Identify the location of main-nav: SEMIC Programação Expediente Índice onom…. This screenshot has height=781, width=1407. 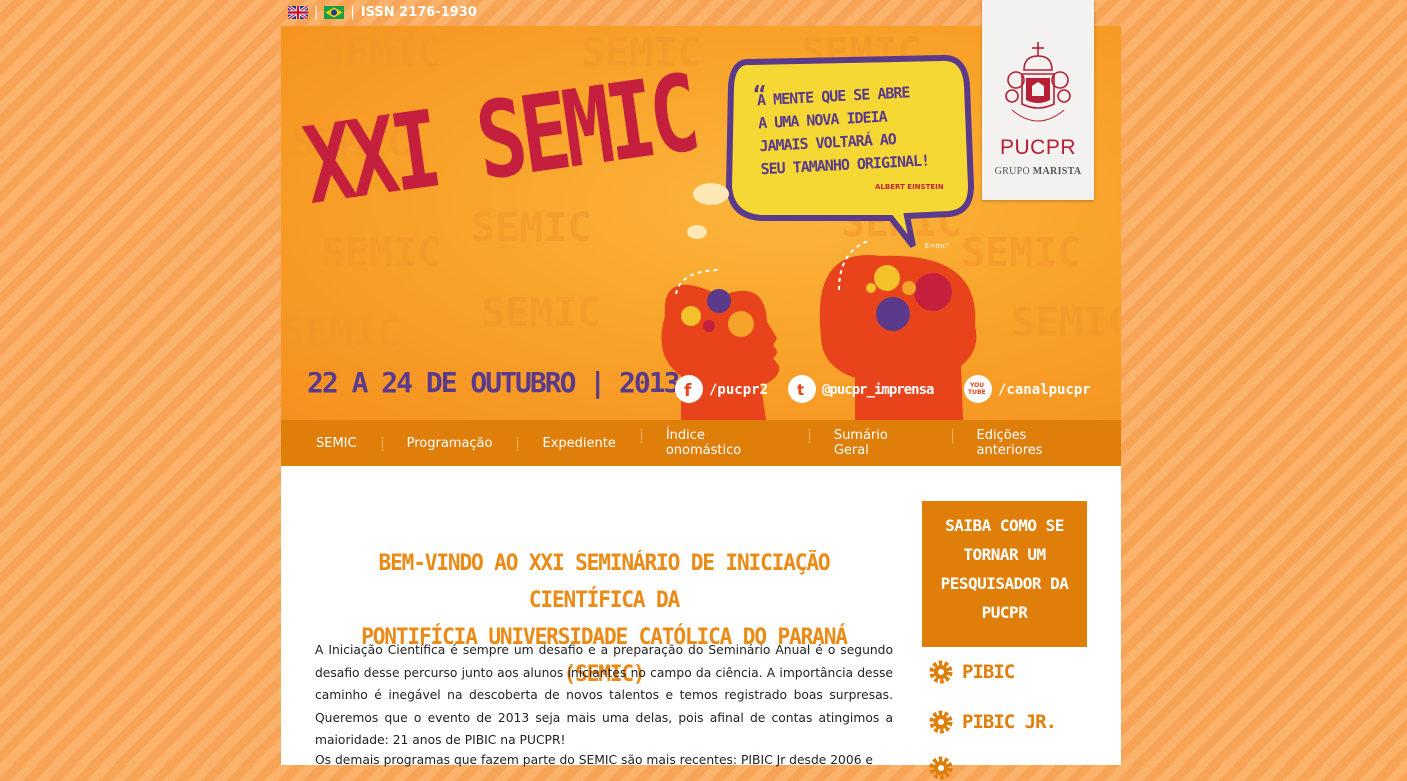
(701, 443).